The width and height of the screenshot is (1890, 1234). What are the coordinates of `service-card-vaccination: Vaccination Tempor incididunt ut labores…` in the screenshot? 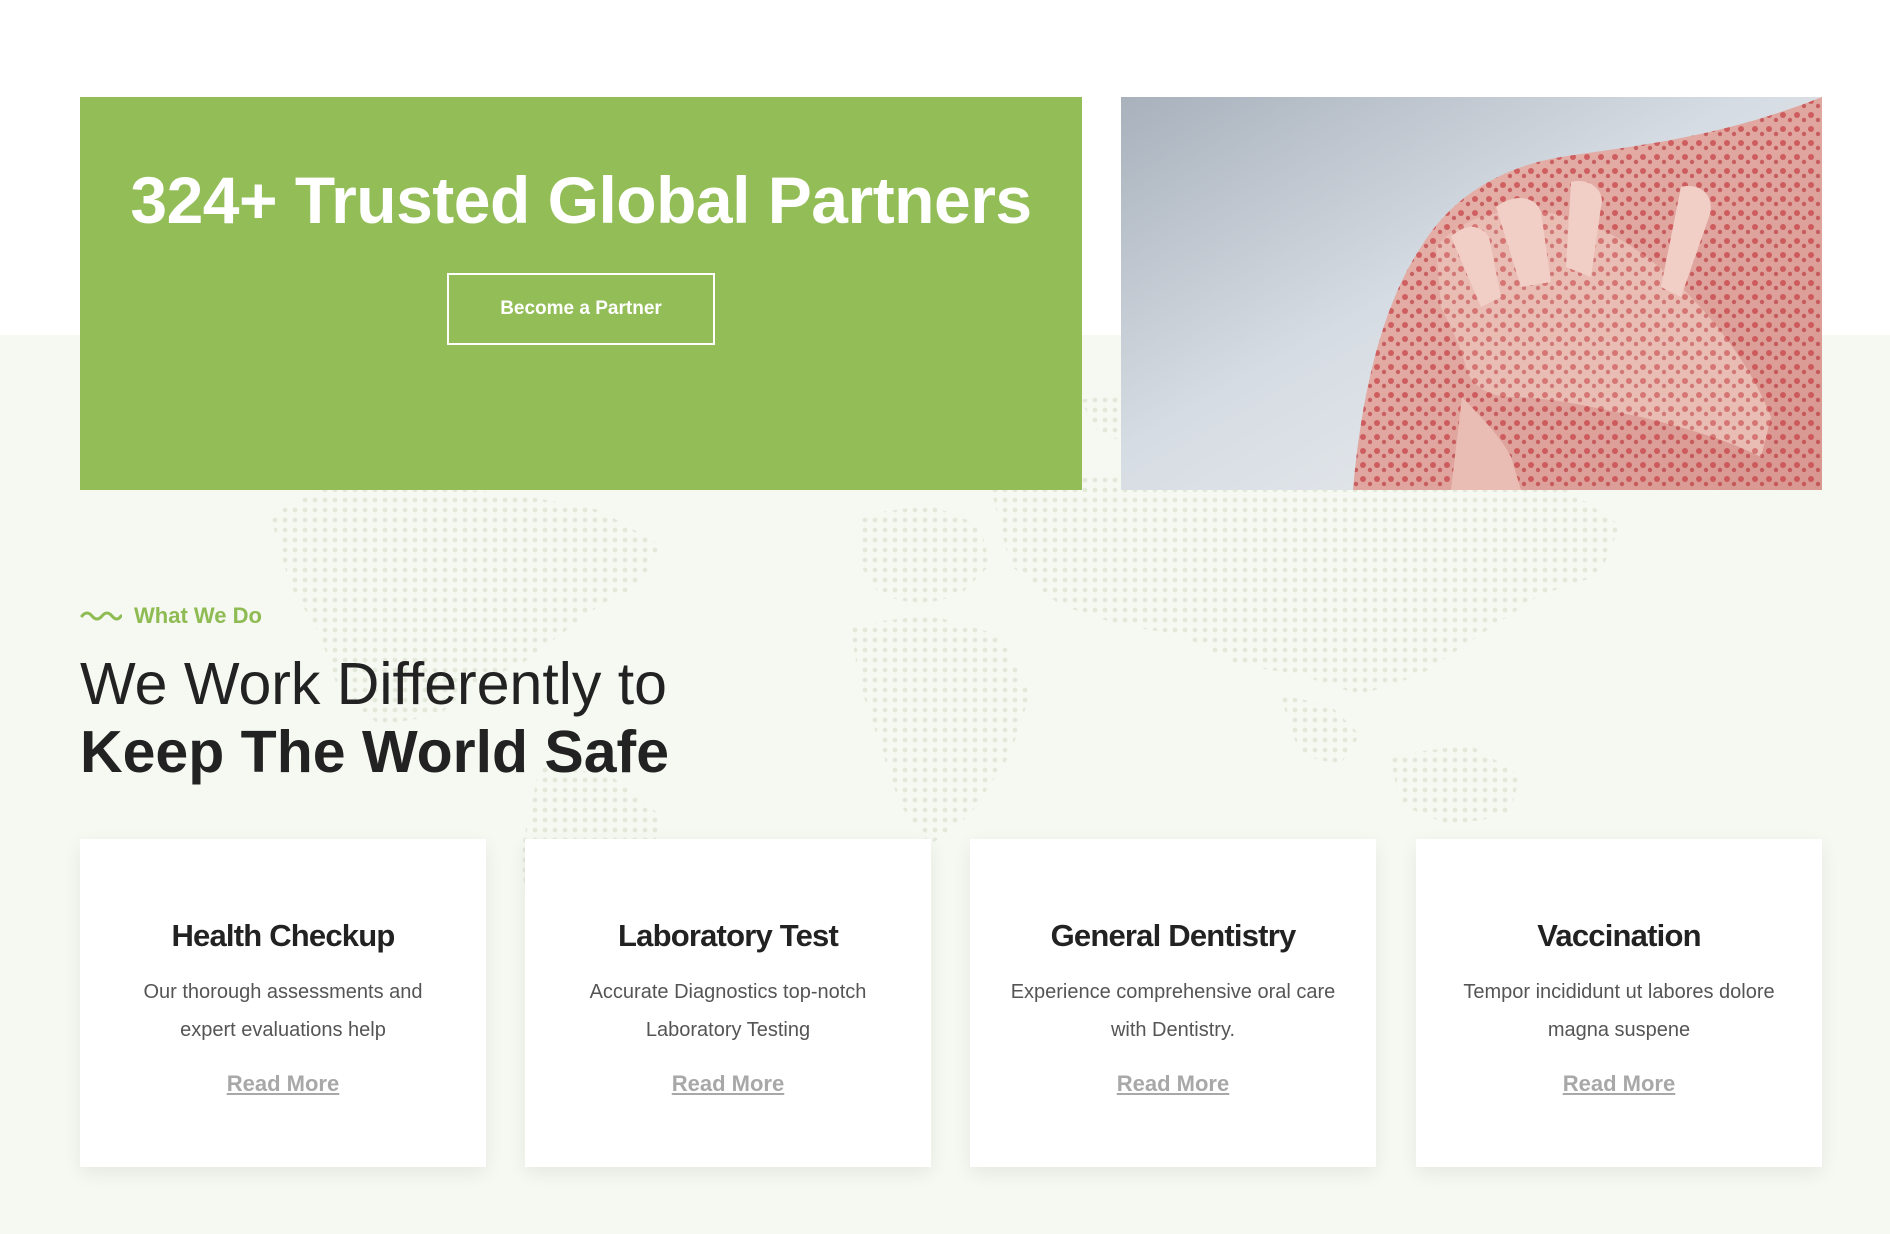 It's located at (1619, 1003).